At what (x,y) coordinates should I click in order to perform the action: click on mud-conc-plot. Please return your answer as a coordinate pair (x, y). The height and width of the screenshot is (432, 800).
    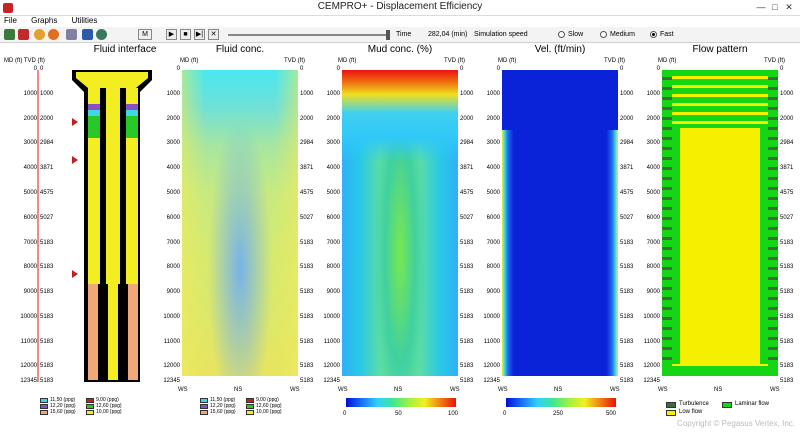
    Looking at the image, I should click on (400, 223).